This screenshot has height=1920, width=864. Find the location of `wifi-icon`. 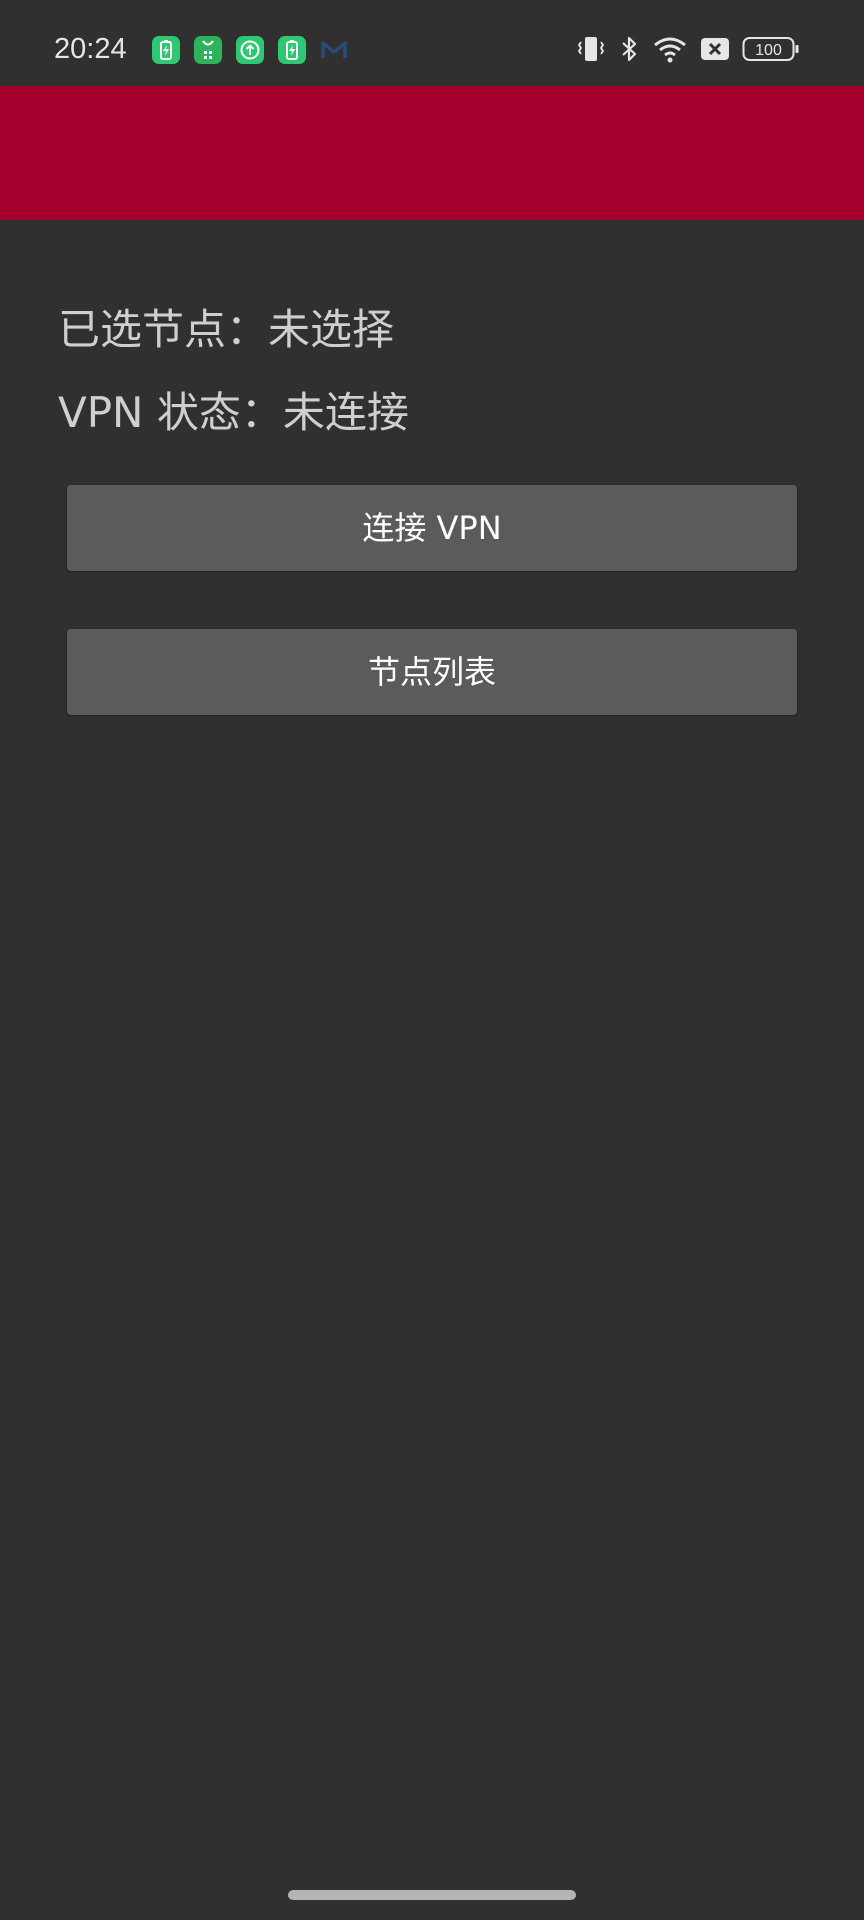

wifi-icon is located at coordinates (670, 49).